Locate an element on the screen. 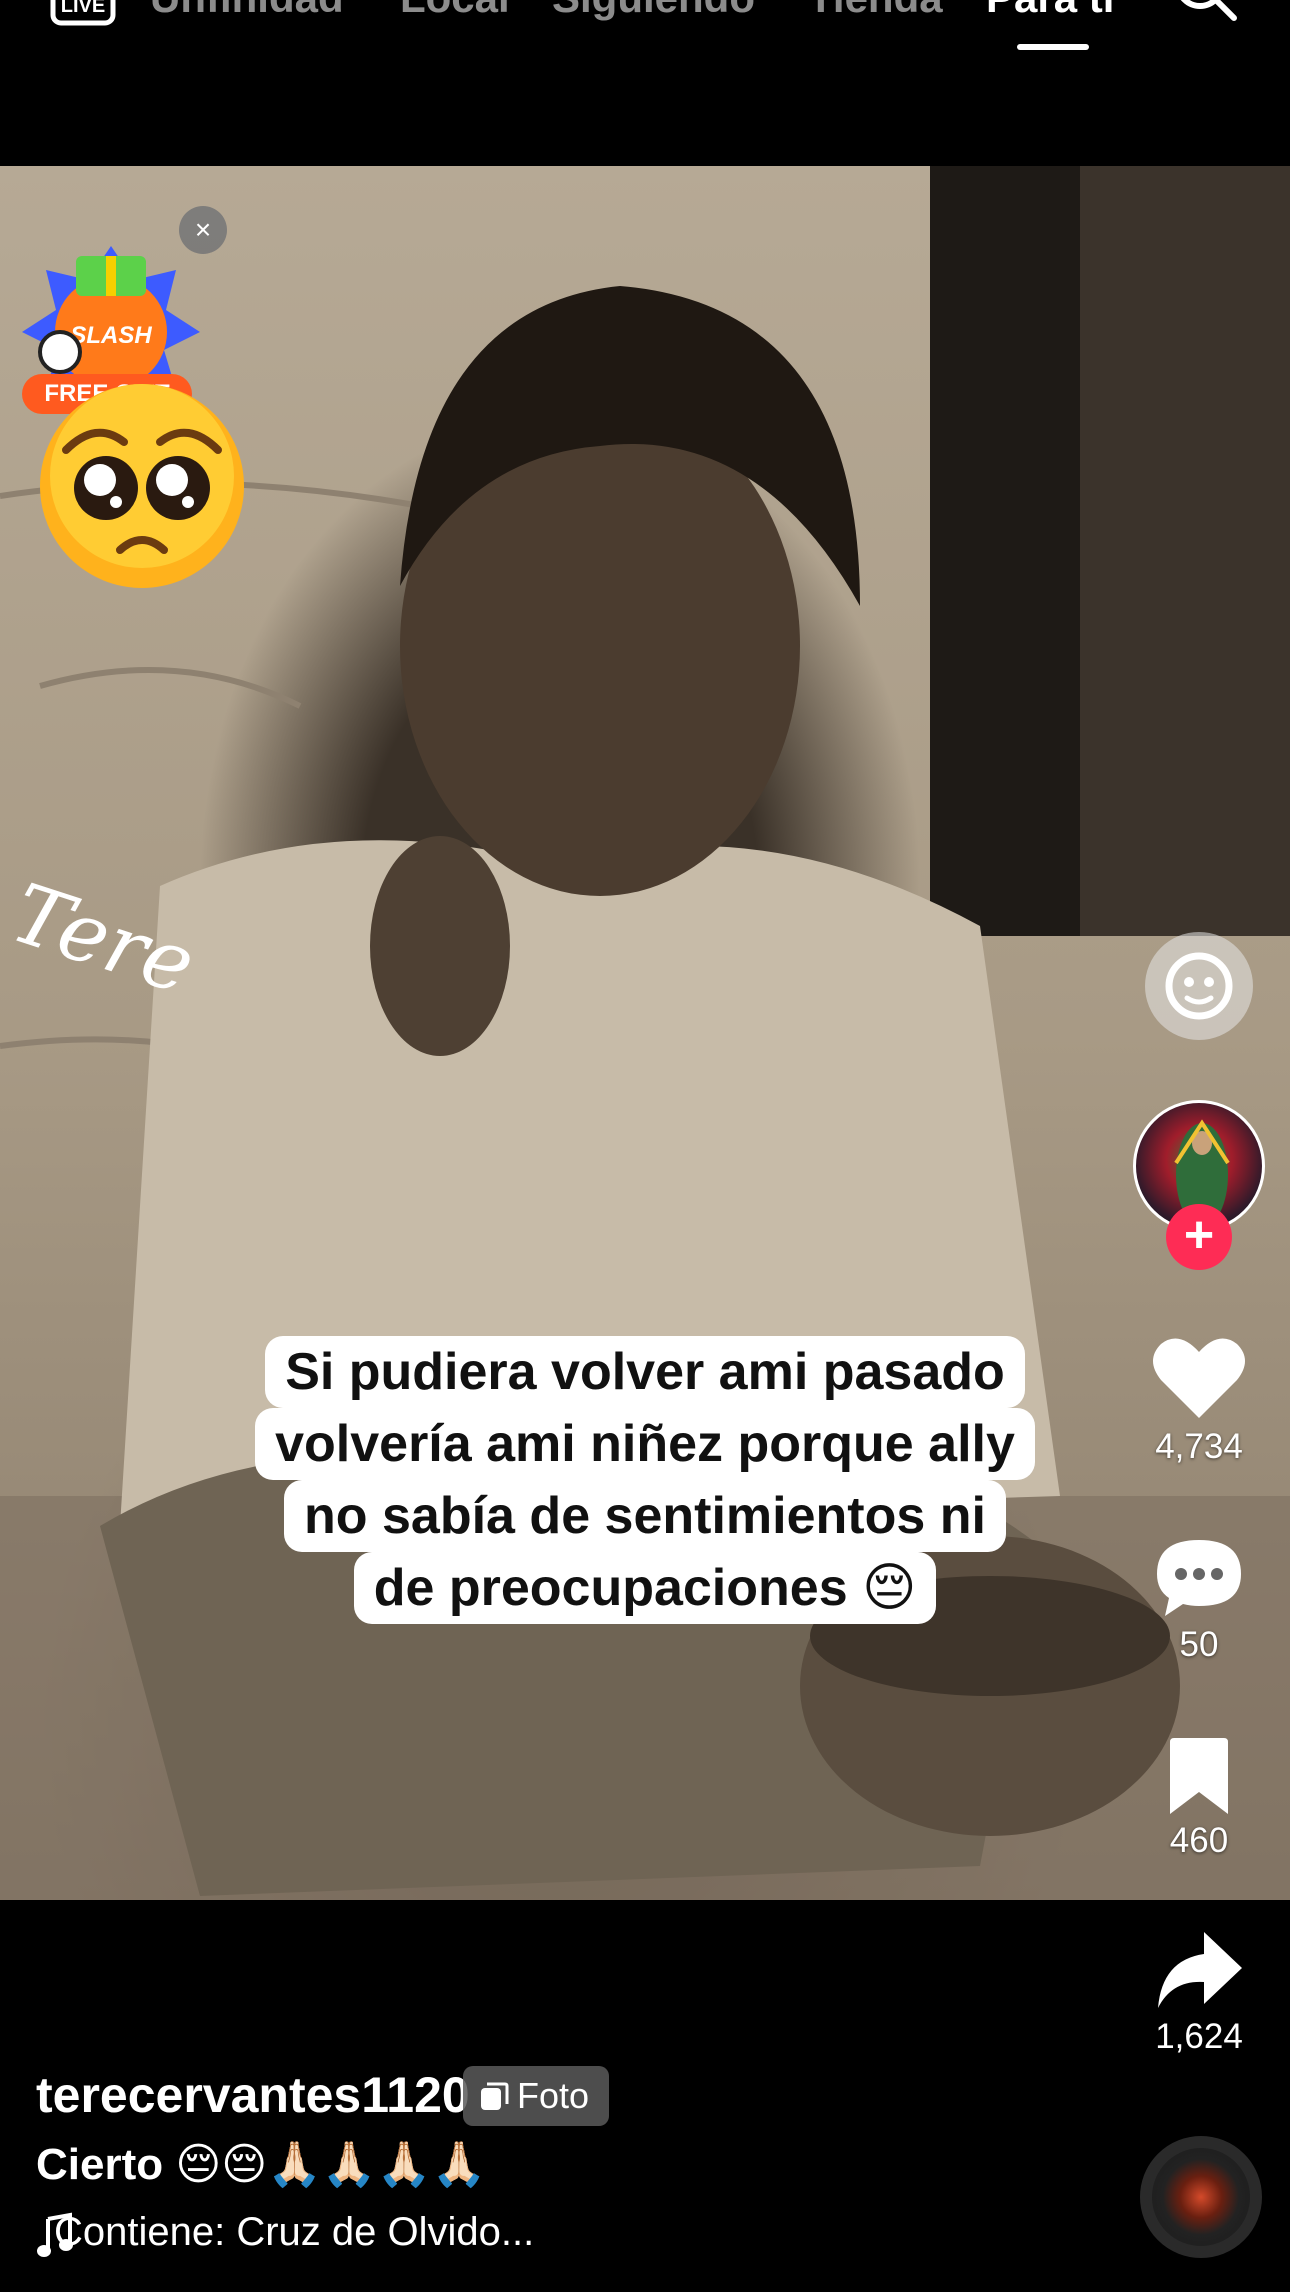  photo-type-badge: Foto is located at coordinates (536, 2096).